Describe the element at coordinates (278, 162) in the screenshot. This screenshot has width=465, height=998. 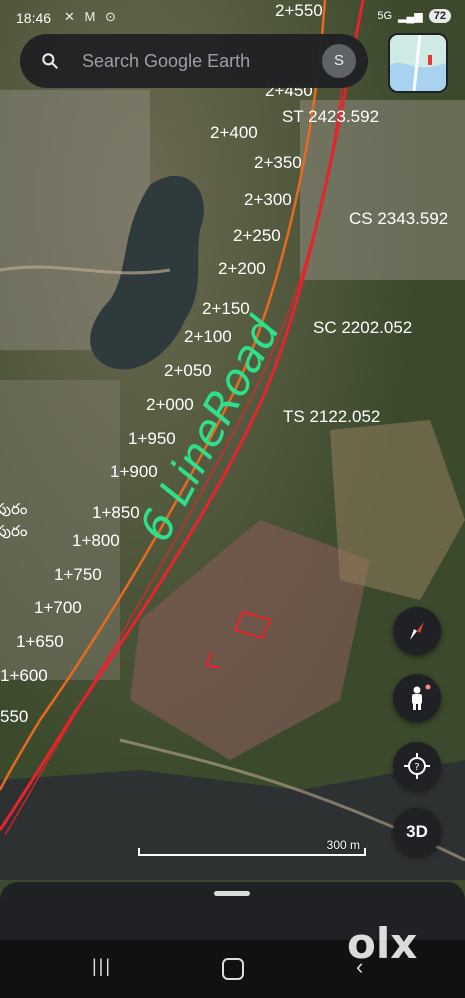
I see `chainage-label: 2+350` at that location.